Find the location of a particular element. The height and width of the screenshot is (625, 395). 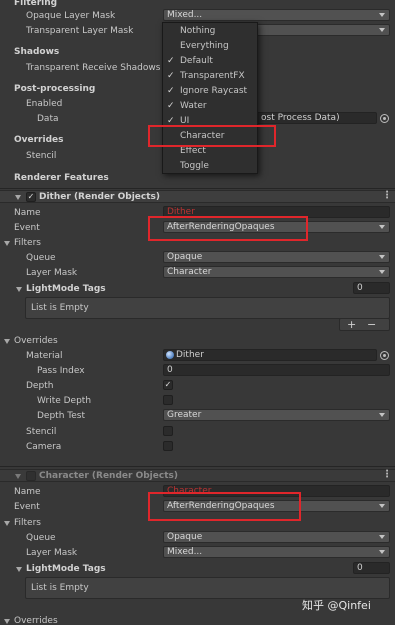

dither-material-label: Material is located at coordinates (44, 356).